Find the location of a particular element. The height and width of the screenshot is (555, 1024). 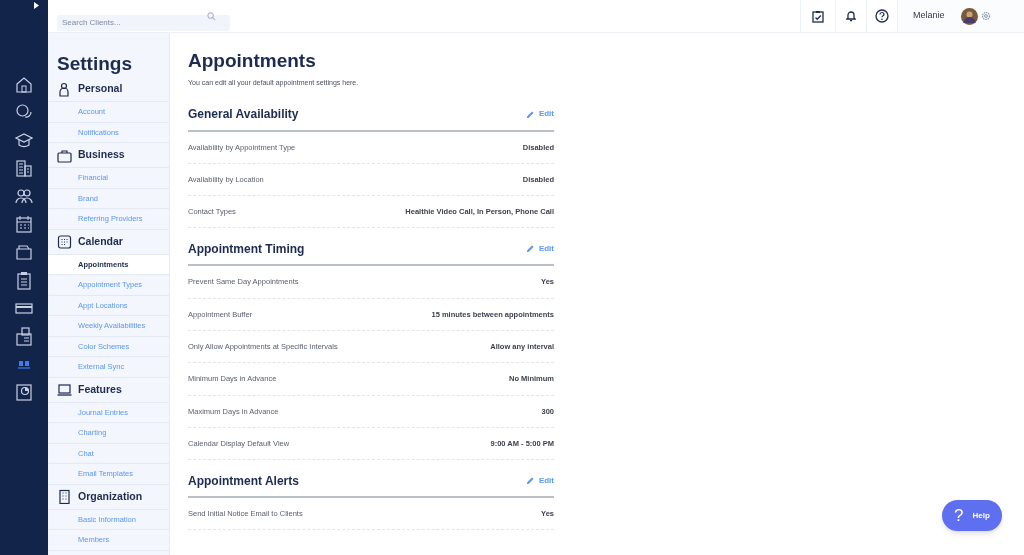

fax-icon is located at coordinates (24, 336).